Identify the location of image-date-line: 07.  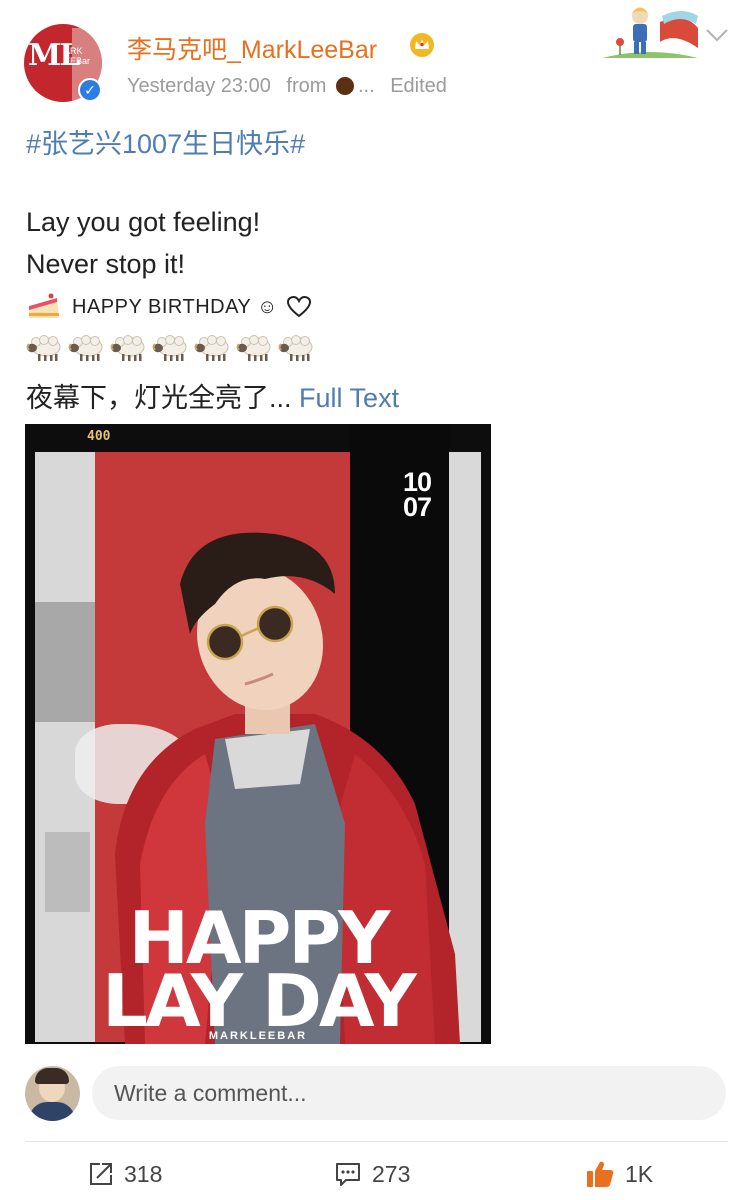
(417, 507).